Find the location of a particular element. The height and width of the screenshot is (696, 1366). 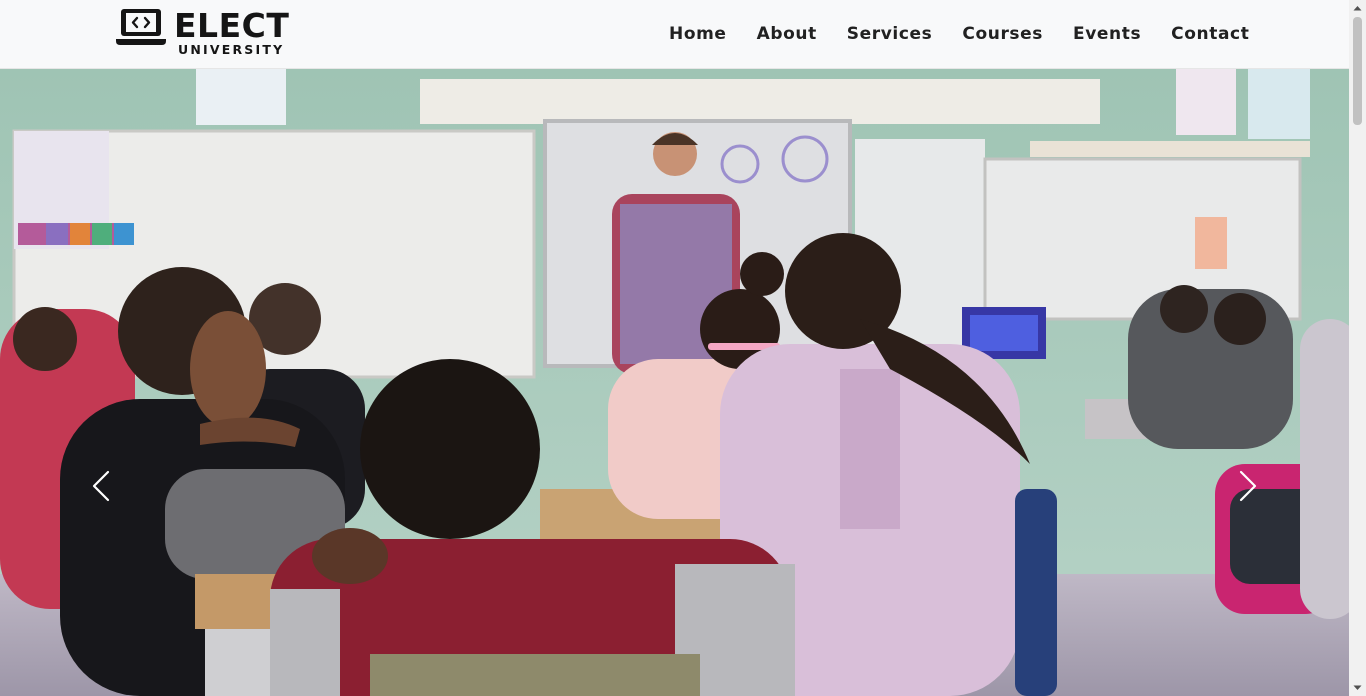

nav-link-events: Events is located at coordinates (1107, 34).